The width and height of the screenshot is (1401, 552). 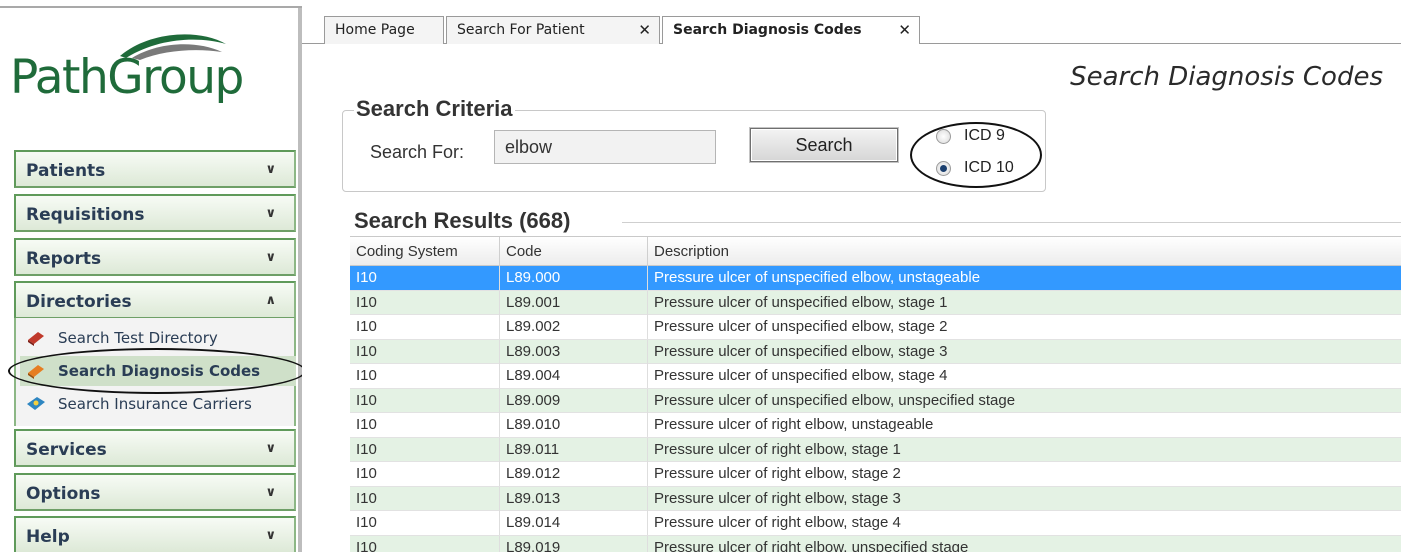 I want to click on tab-home-page: Home Page, so click(x=384, y=30).